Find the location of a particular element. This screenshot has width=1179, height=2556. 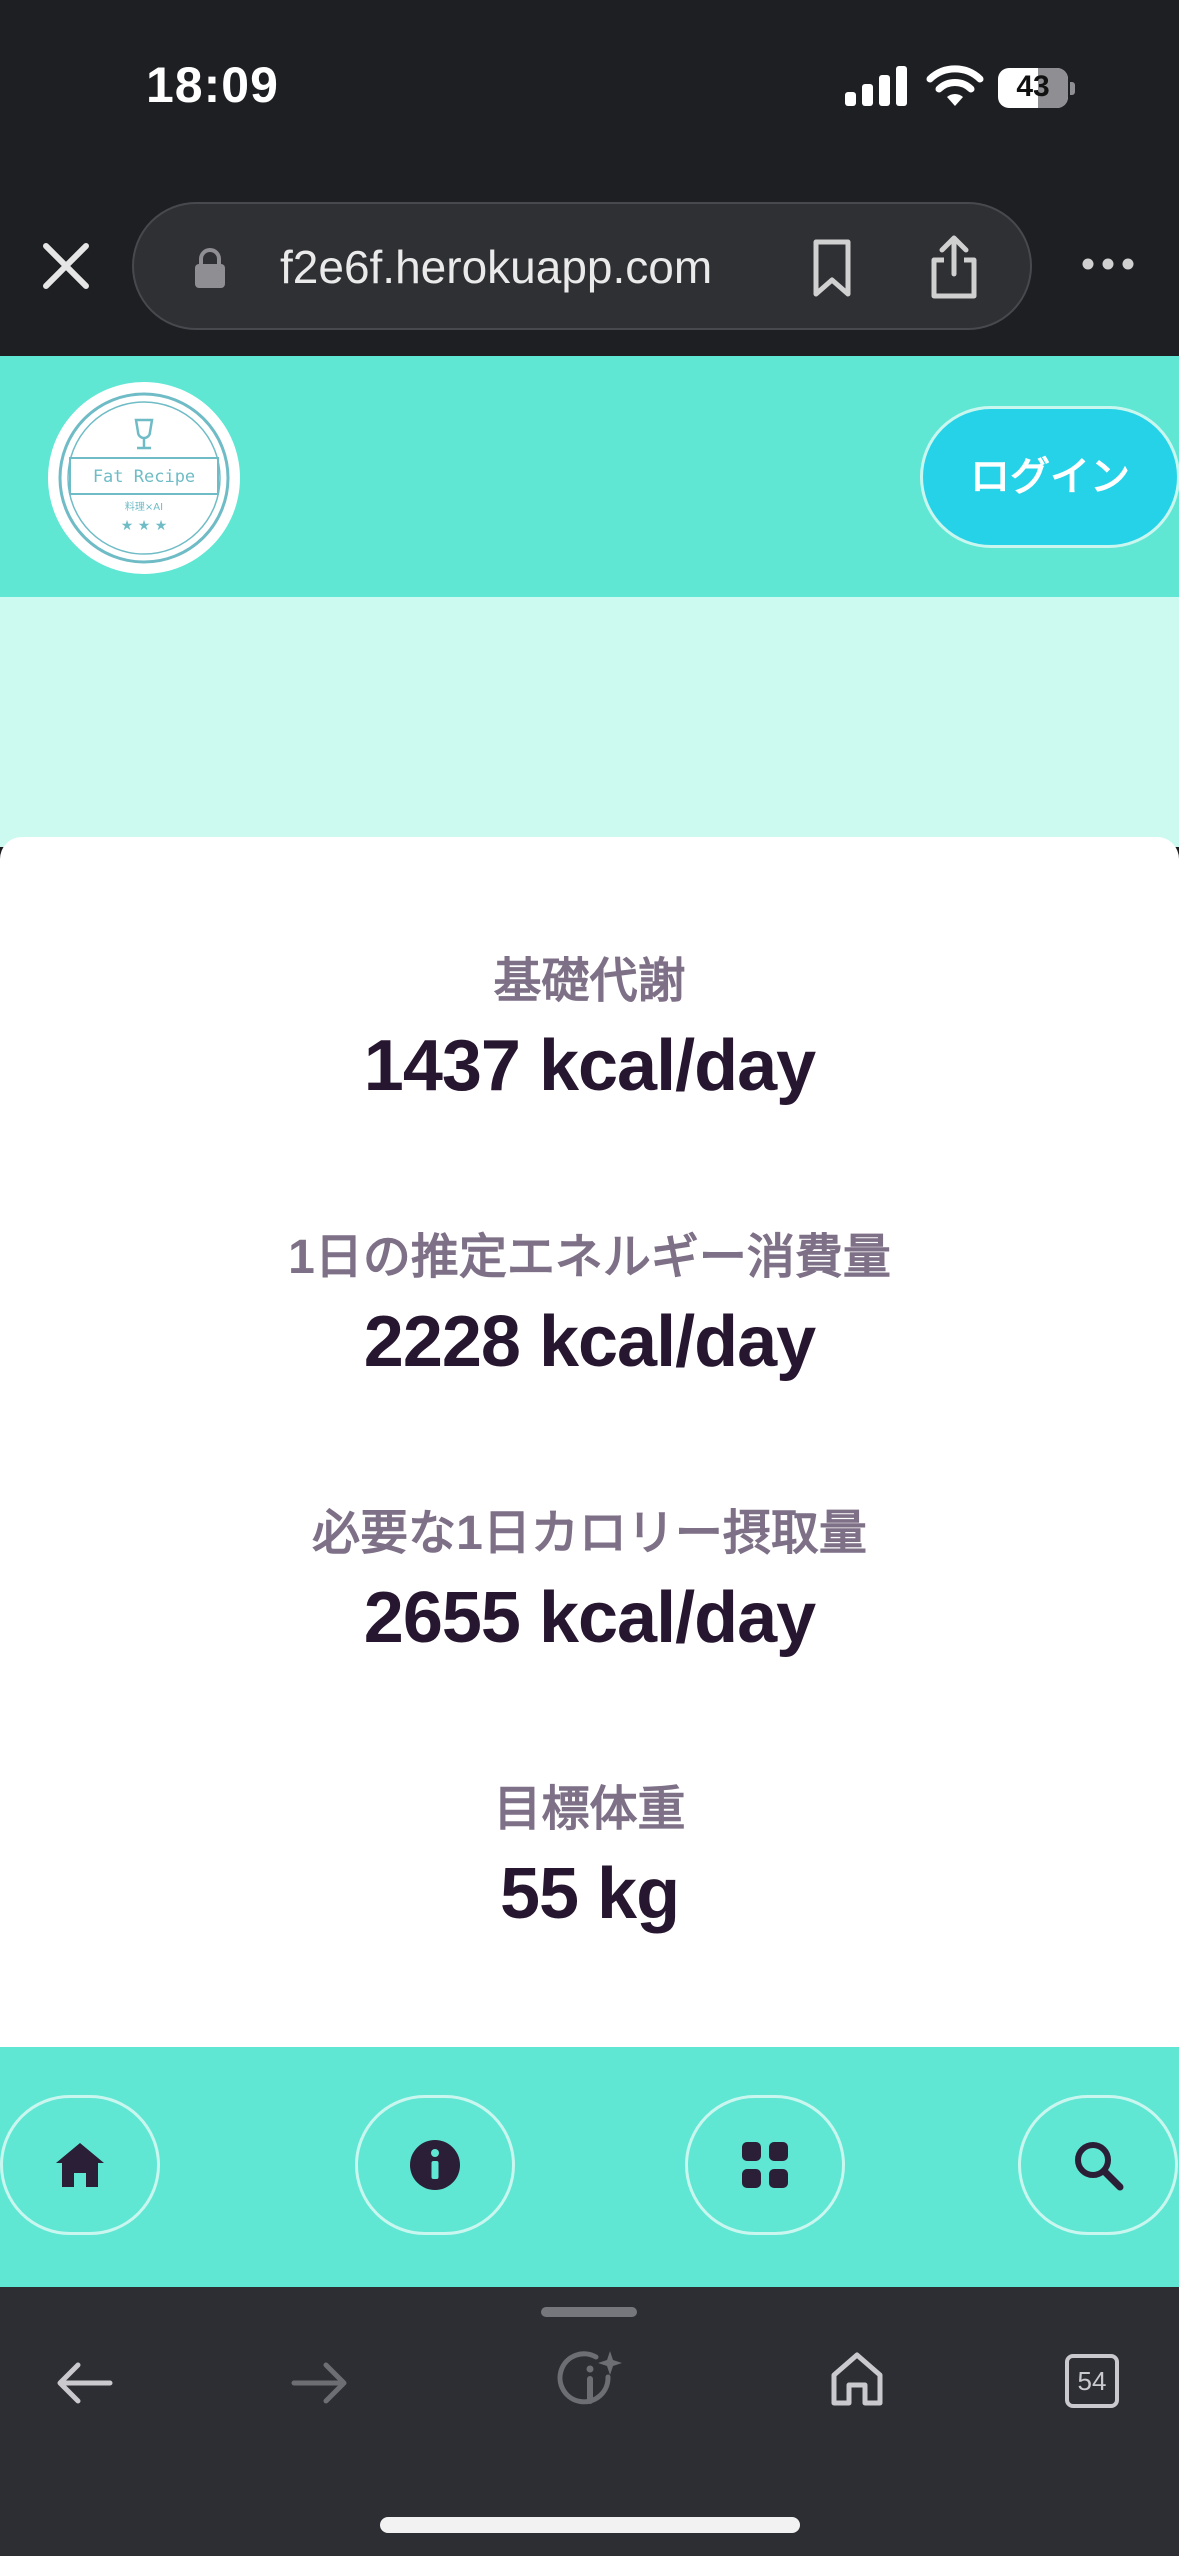

browser-address-bar: f2e6f.herokuapp.com is located at coordinates (589, 268).